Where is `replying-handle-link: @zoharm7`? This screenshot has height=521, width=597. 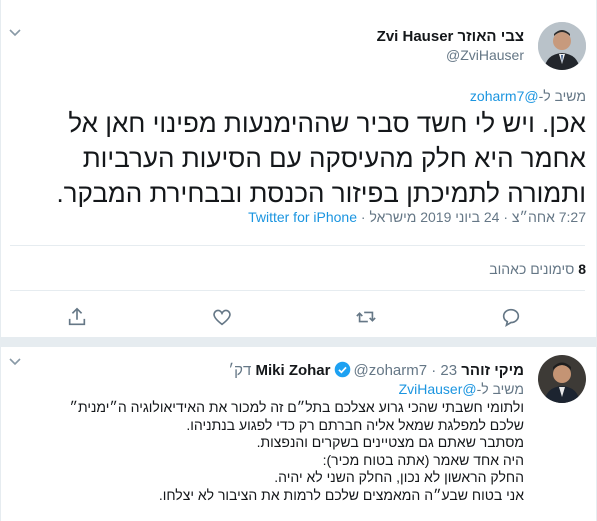 replying-handle-link: @zoharm7 is located at coordinates (504, 96).